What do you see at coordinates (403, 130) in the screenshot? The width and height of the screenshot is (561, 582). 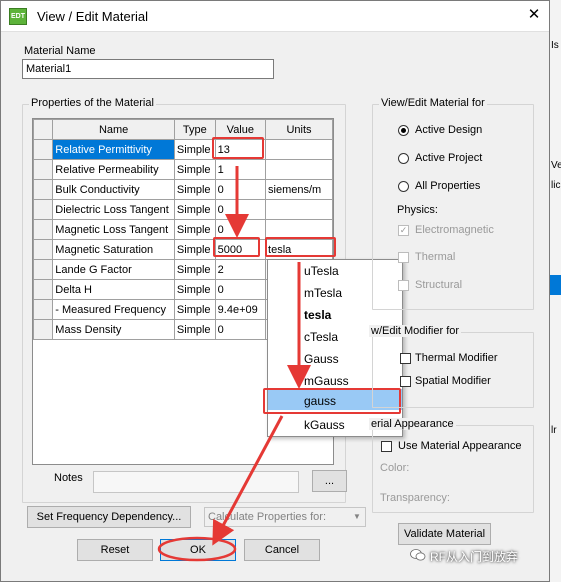 I see `radio-active-design` at bounding box center [403, 130].